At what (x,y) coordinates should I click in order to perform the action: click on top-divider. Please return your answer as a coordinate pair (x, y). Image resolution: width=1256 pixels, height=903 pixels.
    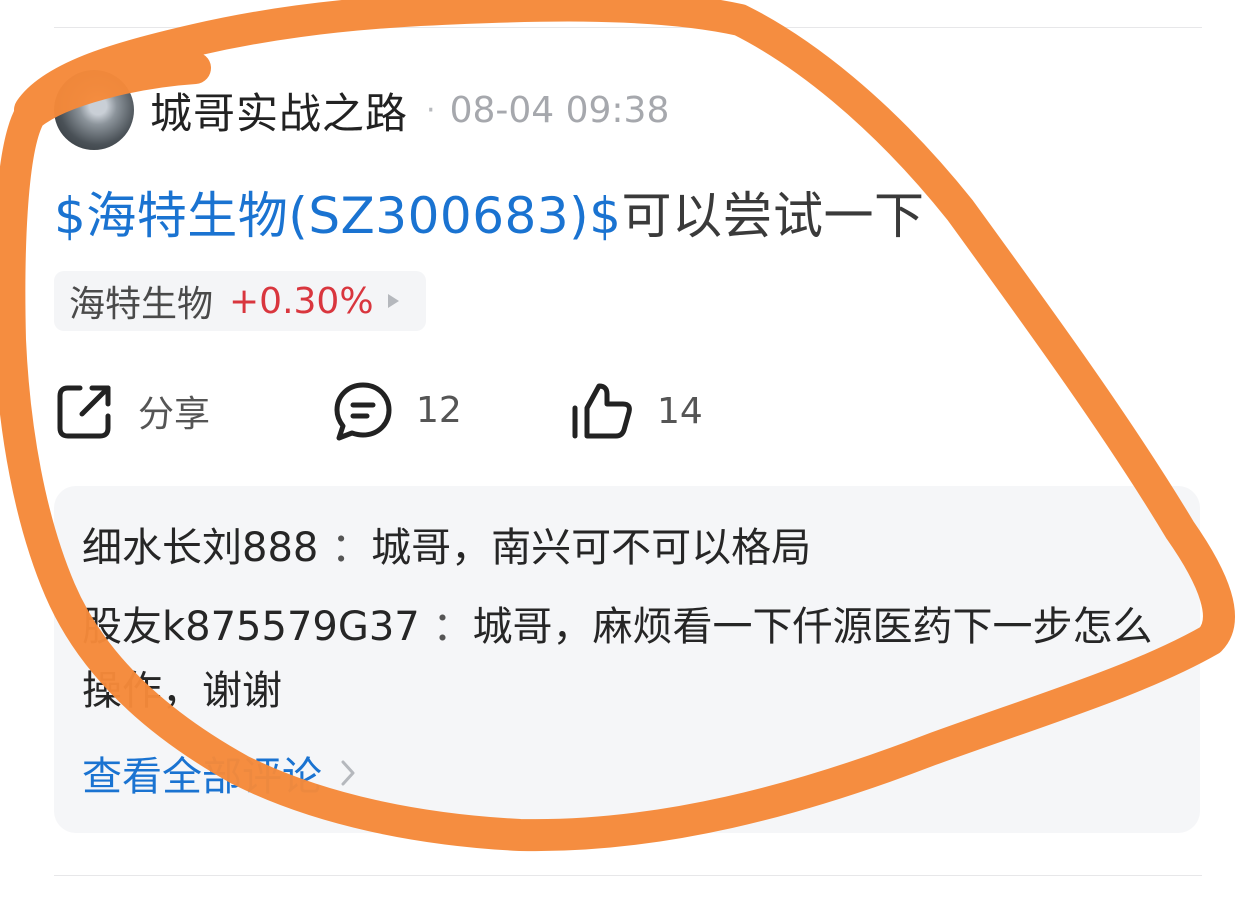
    Looking at the image, I should click on (628, 27).